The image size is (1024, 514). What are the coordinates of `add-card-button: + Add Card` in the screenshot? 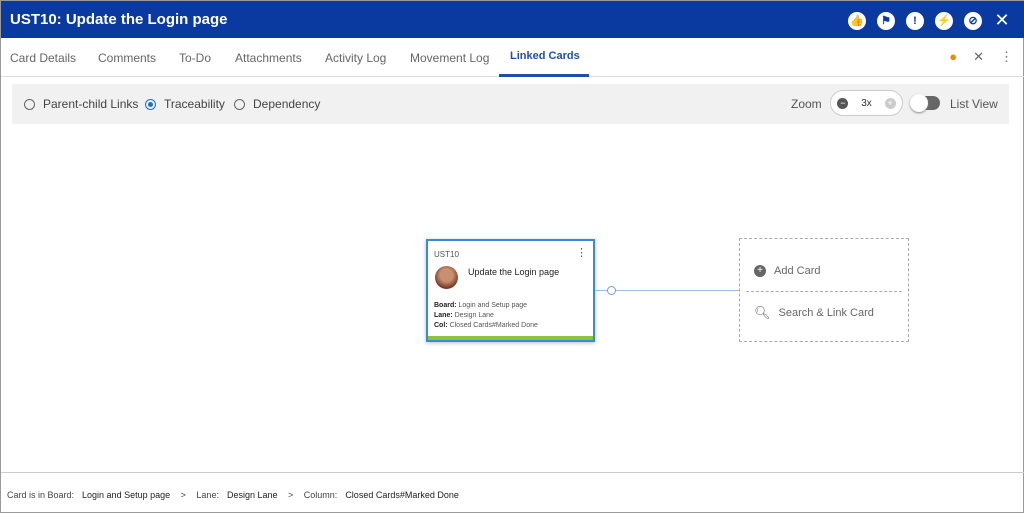 It's located at (787, 271).